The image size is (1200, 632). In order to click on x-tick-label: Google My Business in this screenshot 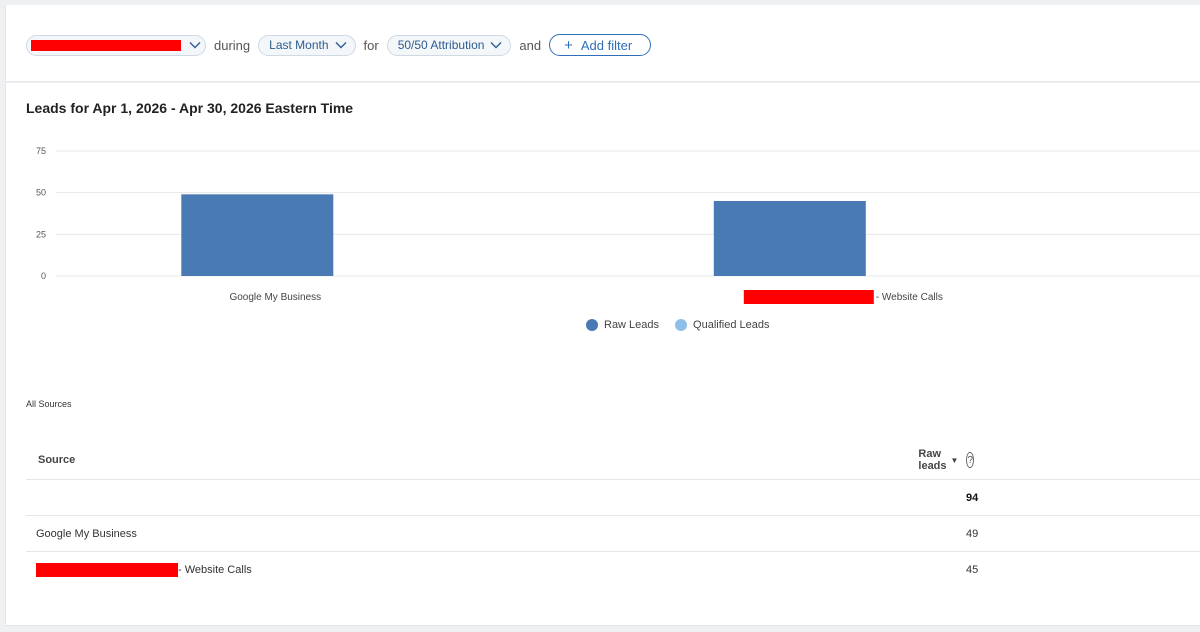, I will do `click(275, 297)`.